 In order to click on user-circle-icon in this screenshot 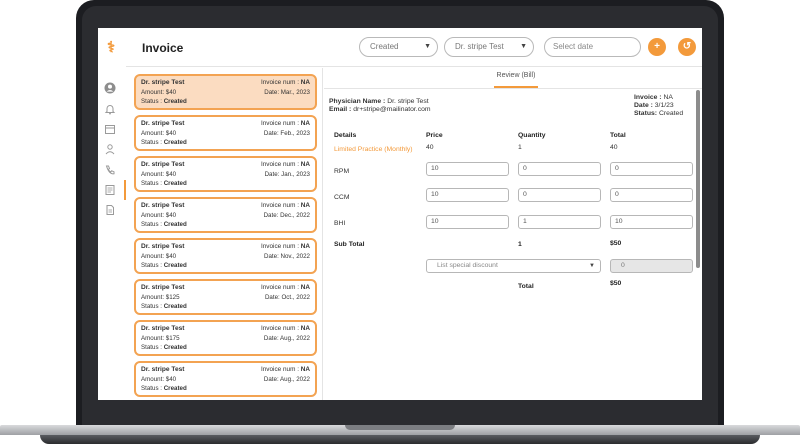, I will do `click(110, 88)`.